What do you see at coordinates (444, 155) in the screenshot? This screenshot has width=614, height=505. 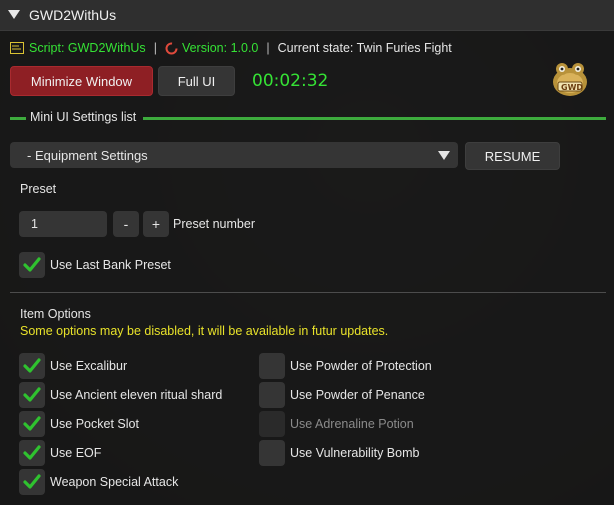 I see `chevron-down-icon` at bounding box center [444, 155].